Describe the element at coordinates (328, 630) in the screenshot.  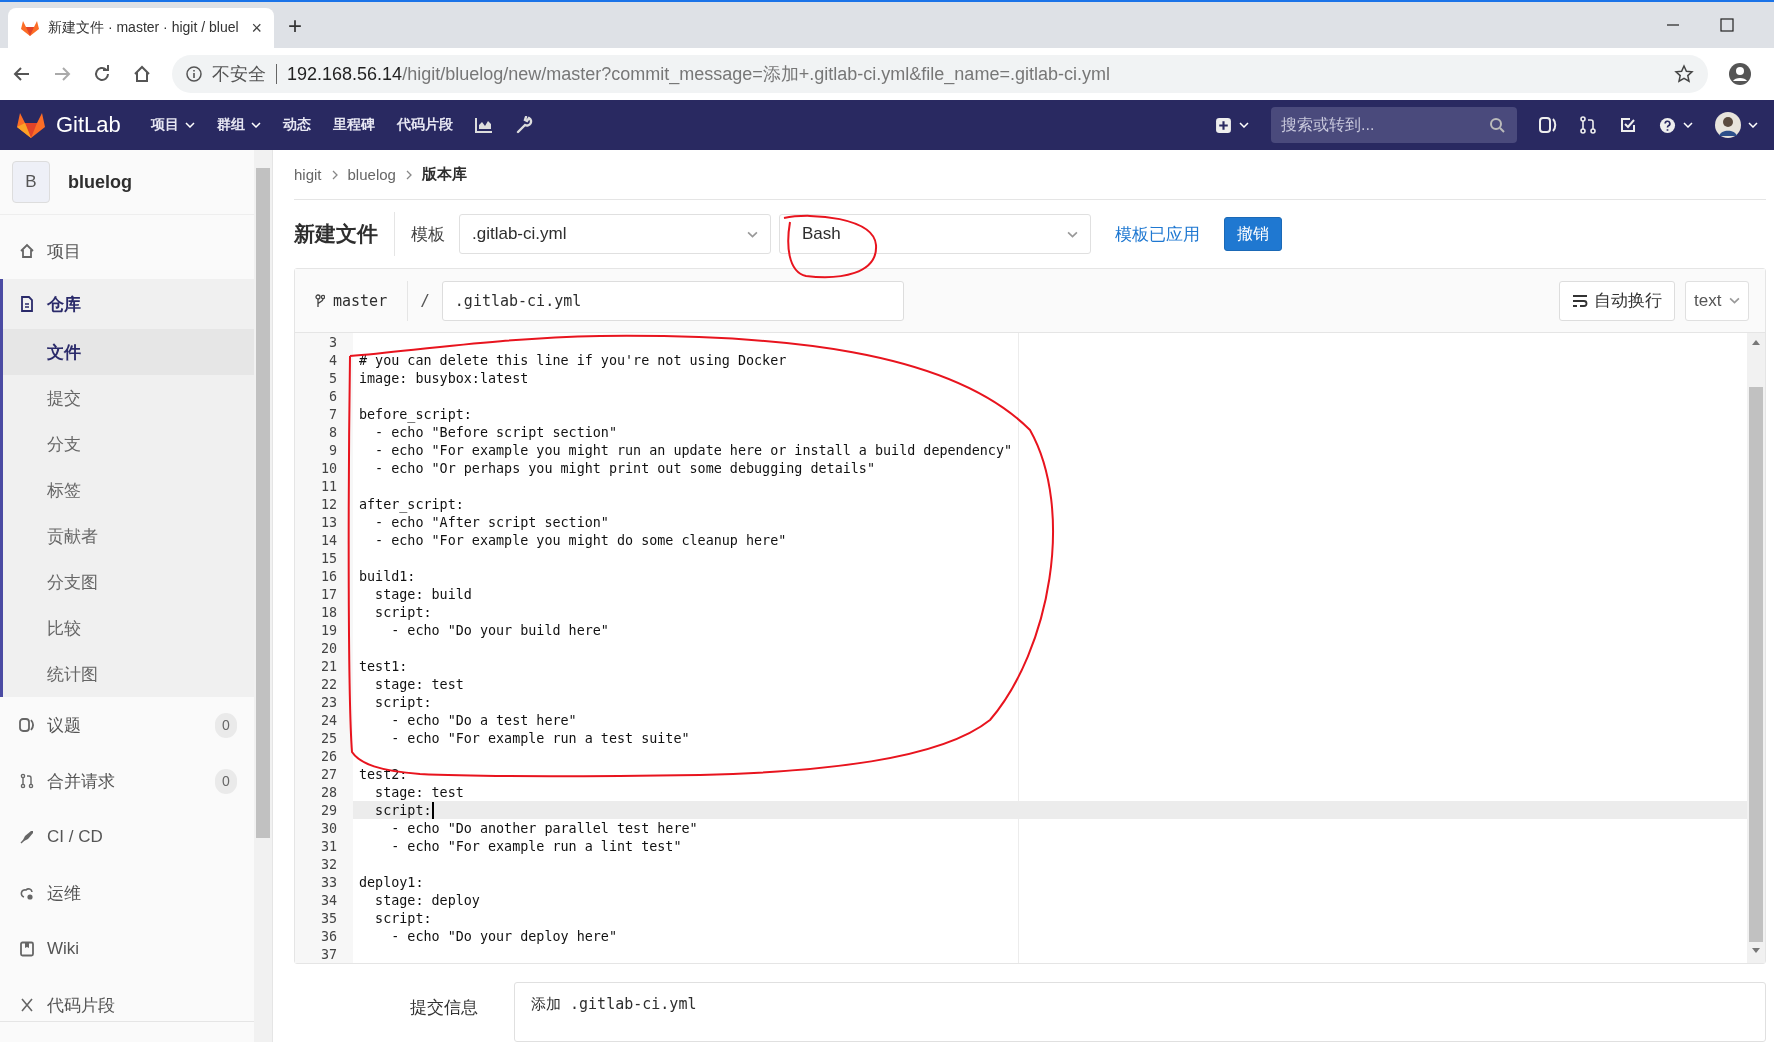
I see `line-number: 19` at that location.